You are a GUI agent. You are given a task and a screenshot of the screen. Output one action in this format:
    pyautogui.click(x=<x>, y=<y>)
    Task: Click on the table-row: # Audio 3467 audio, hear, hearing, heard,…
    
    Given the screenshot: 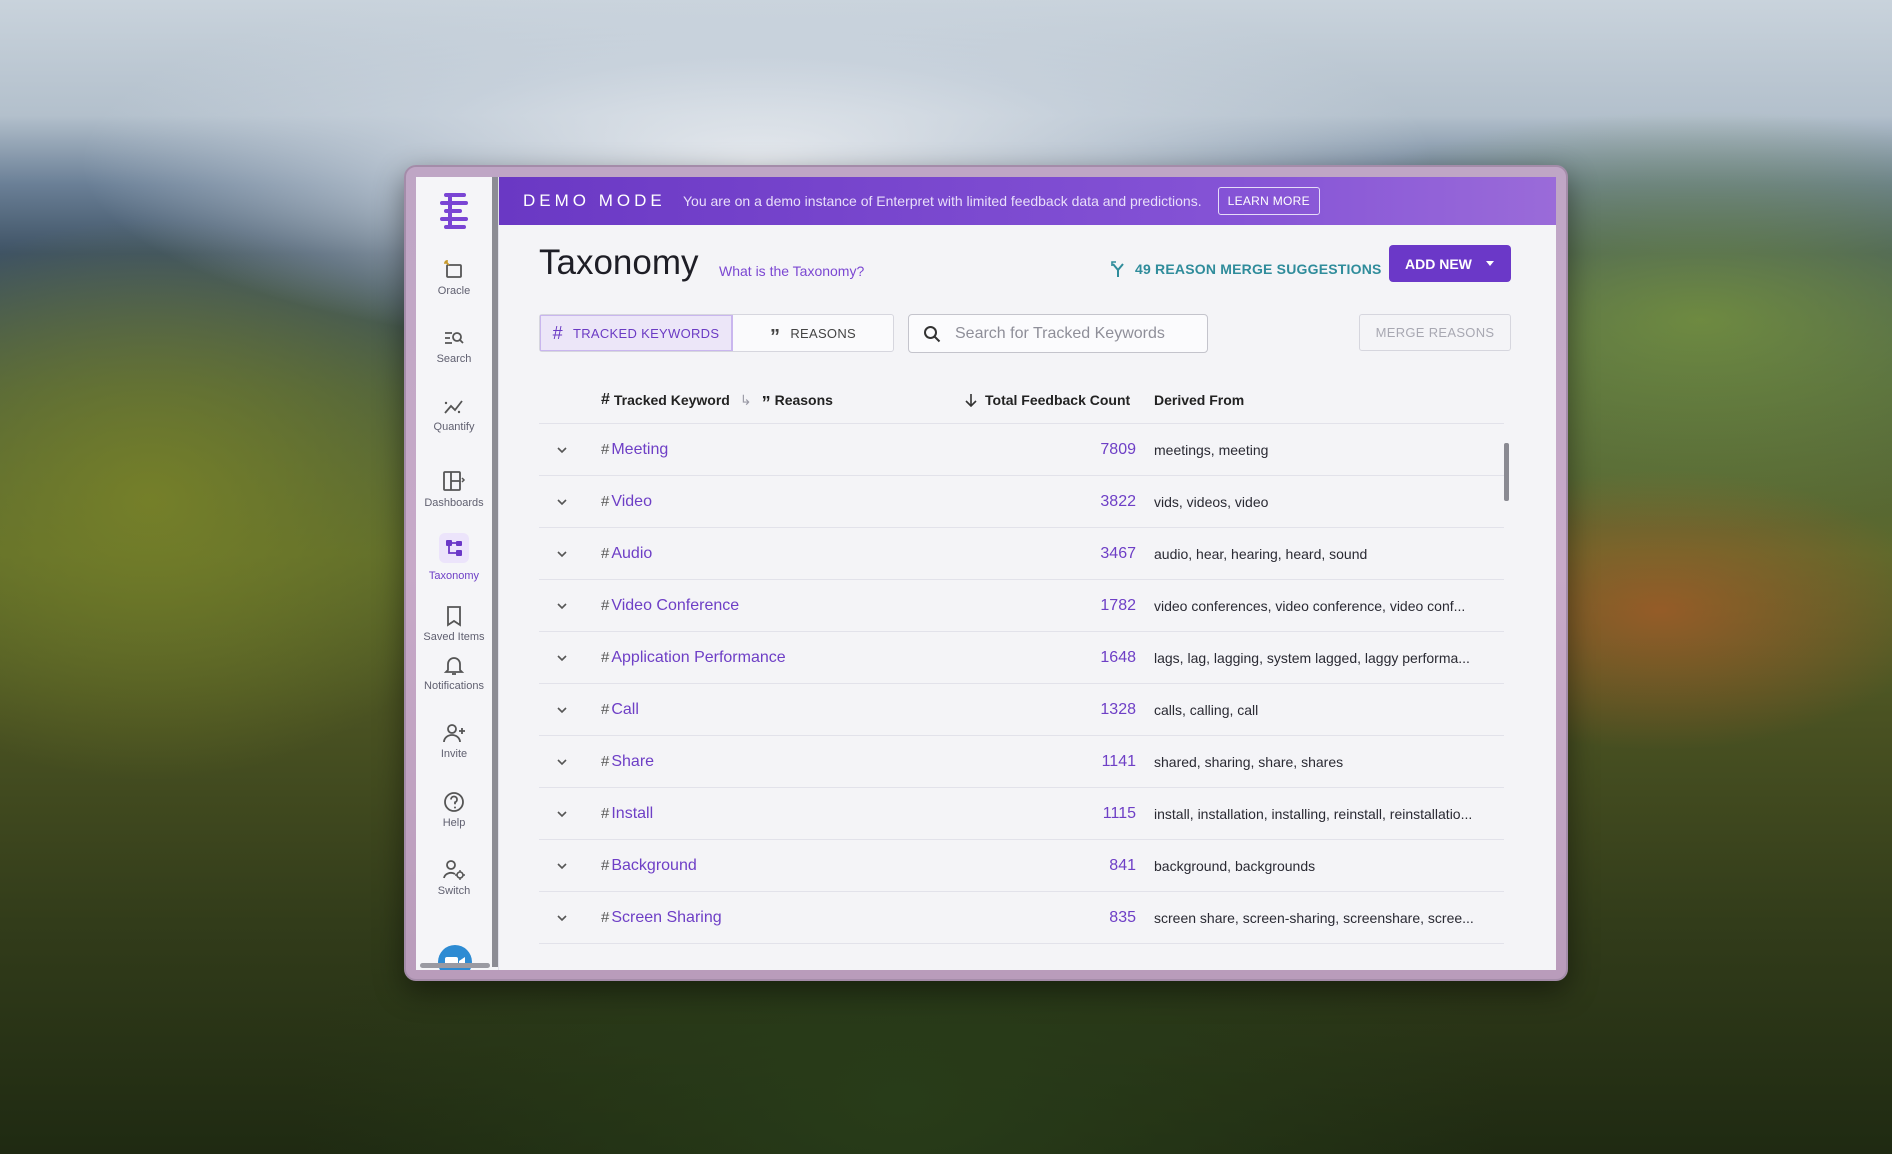 What is the action you would take?
    pyautogui.click(x=1021, y=554)
    